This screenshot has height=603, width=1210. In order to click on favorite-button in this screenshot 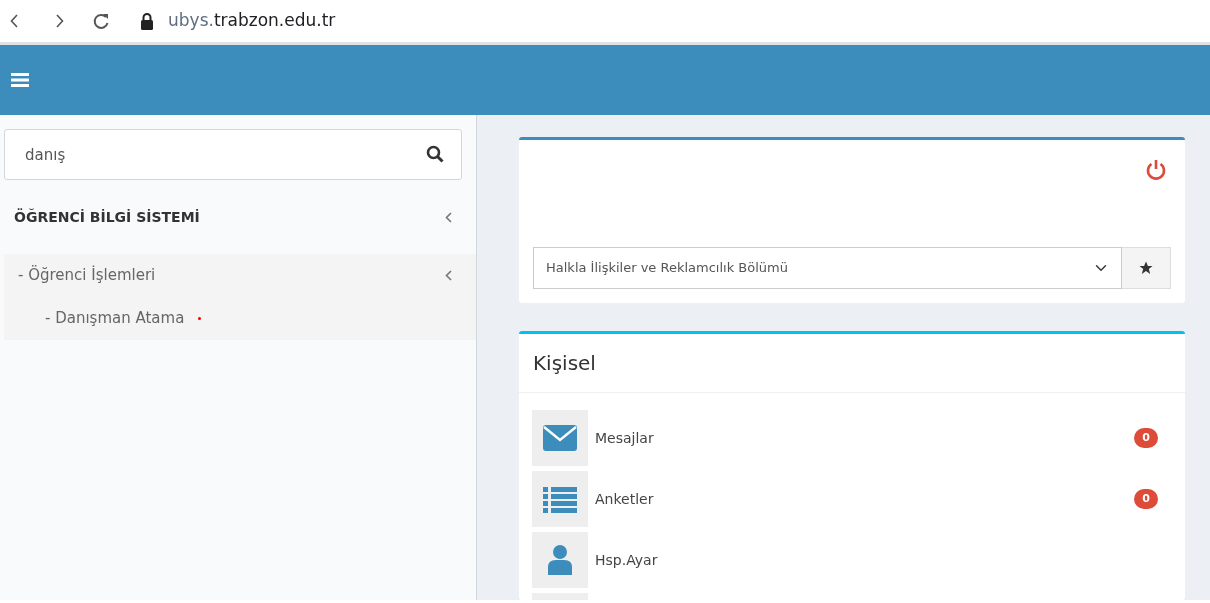, I will do `click(1146, 268)`.